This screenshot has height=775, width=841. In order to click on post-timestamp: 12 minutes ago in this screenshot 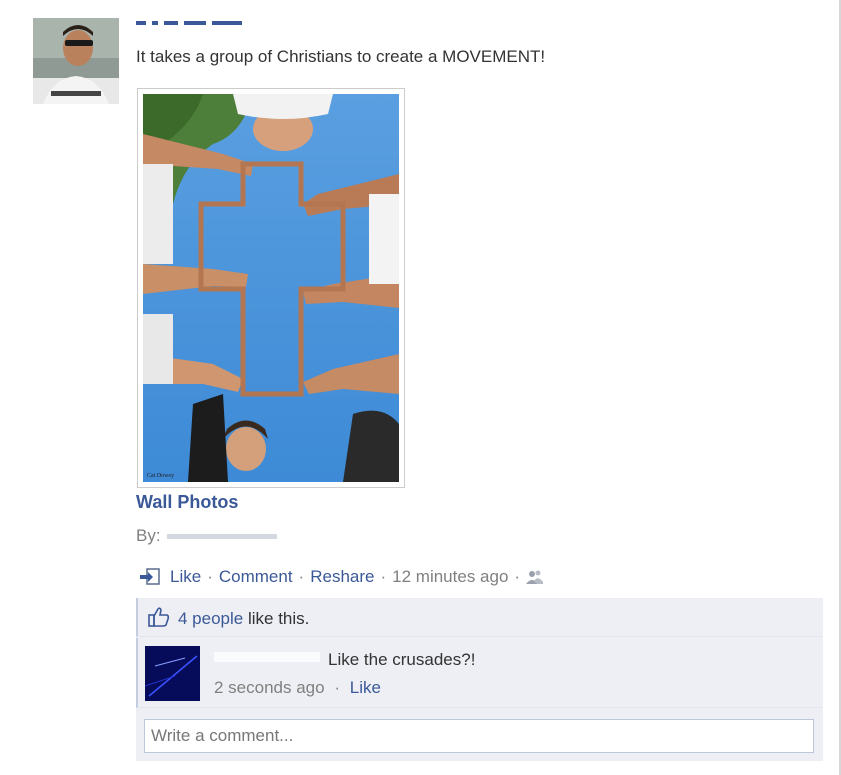, I will do `click(450, 577)`.